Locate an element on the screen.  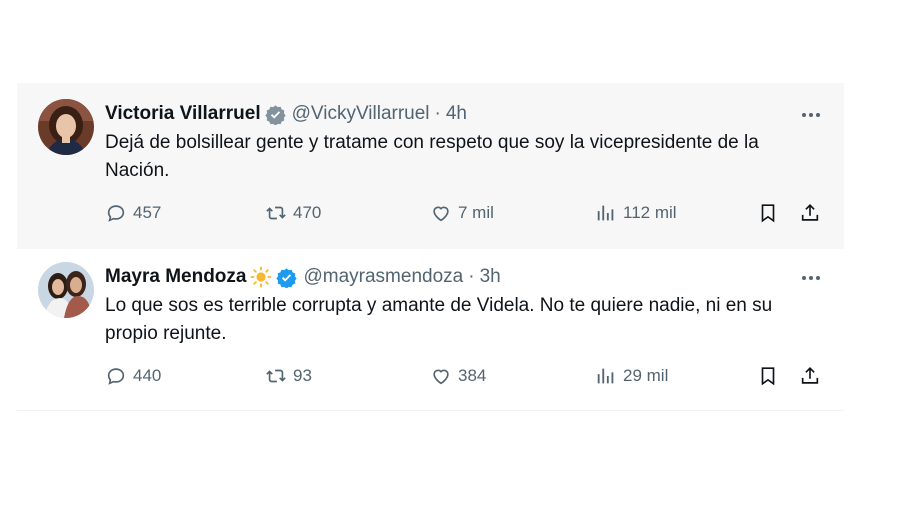
tweet-actions: 457 470 7 mil 112 mil is located at coordinates (465, 217).